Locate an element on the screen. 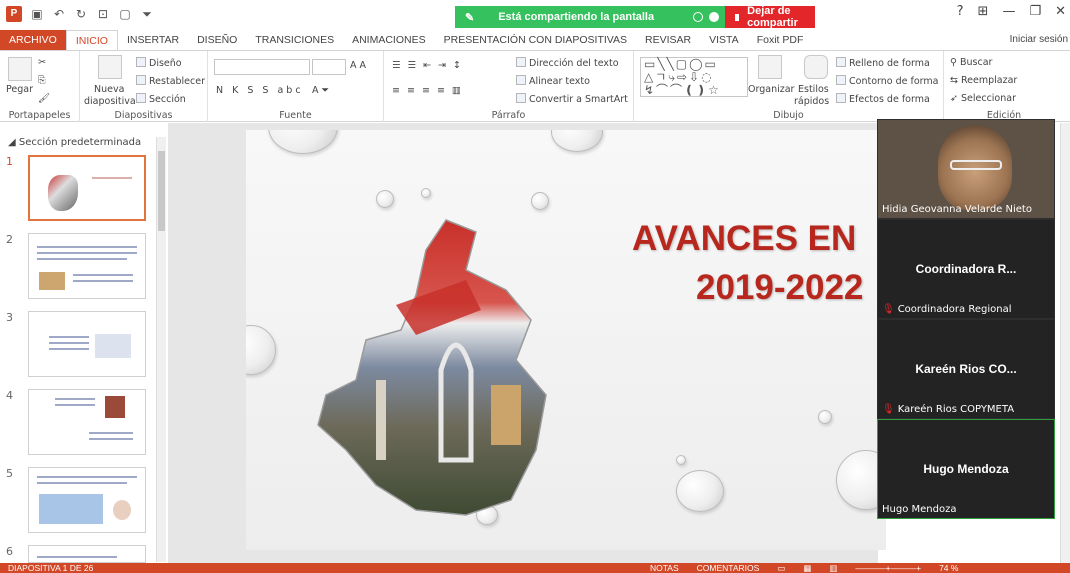 The height and width of the screenshot is (573, 1070). shape-effects-button: Efectos de forma is located at coordinates (883, 99).